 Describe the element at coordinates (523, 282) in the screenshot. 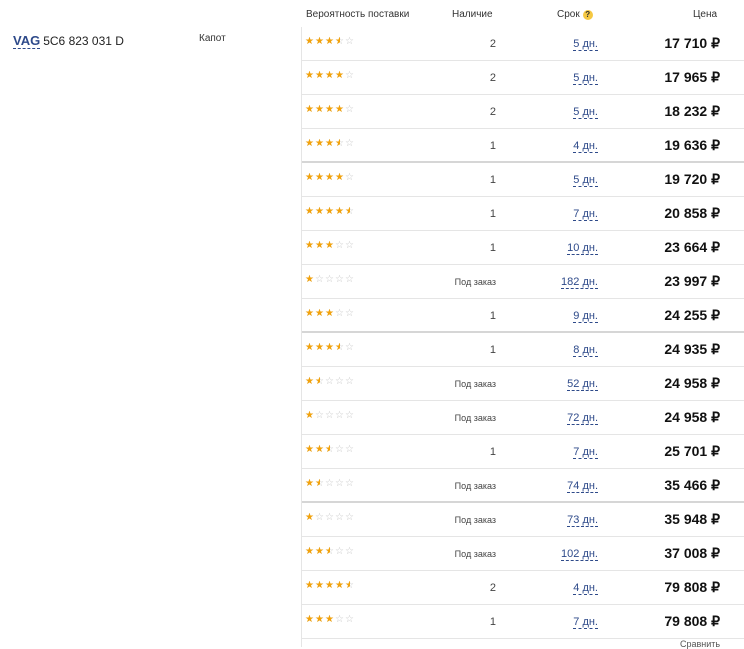

I see `offer-row: ☆★☆★☆★☆★☆★Под заказ182 дн.23 997 ₽` at that location.